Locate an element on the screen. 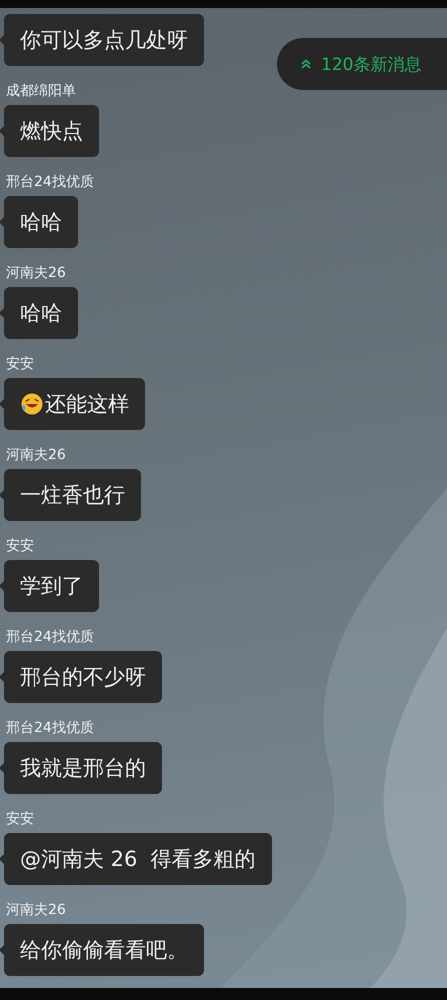  new-messages-button: 120条新消息 is located at coordinates (362, 64).